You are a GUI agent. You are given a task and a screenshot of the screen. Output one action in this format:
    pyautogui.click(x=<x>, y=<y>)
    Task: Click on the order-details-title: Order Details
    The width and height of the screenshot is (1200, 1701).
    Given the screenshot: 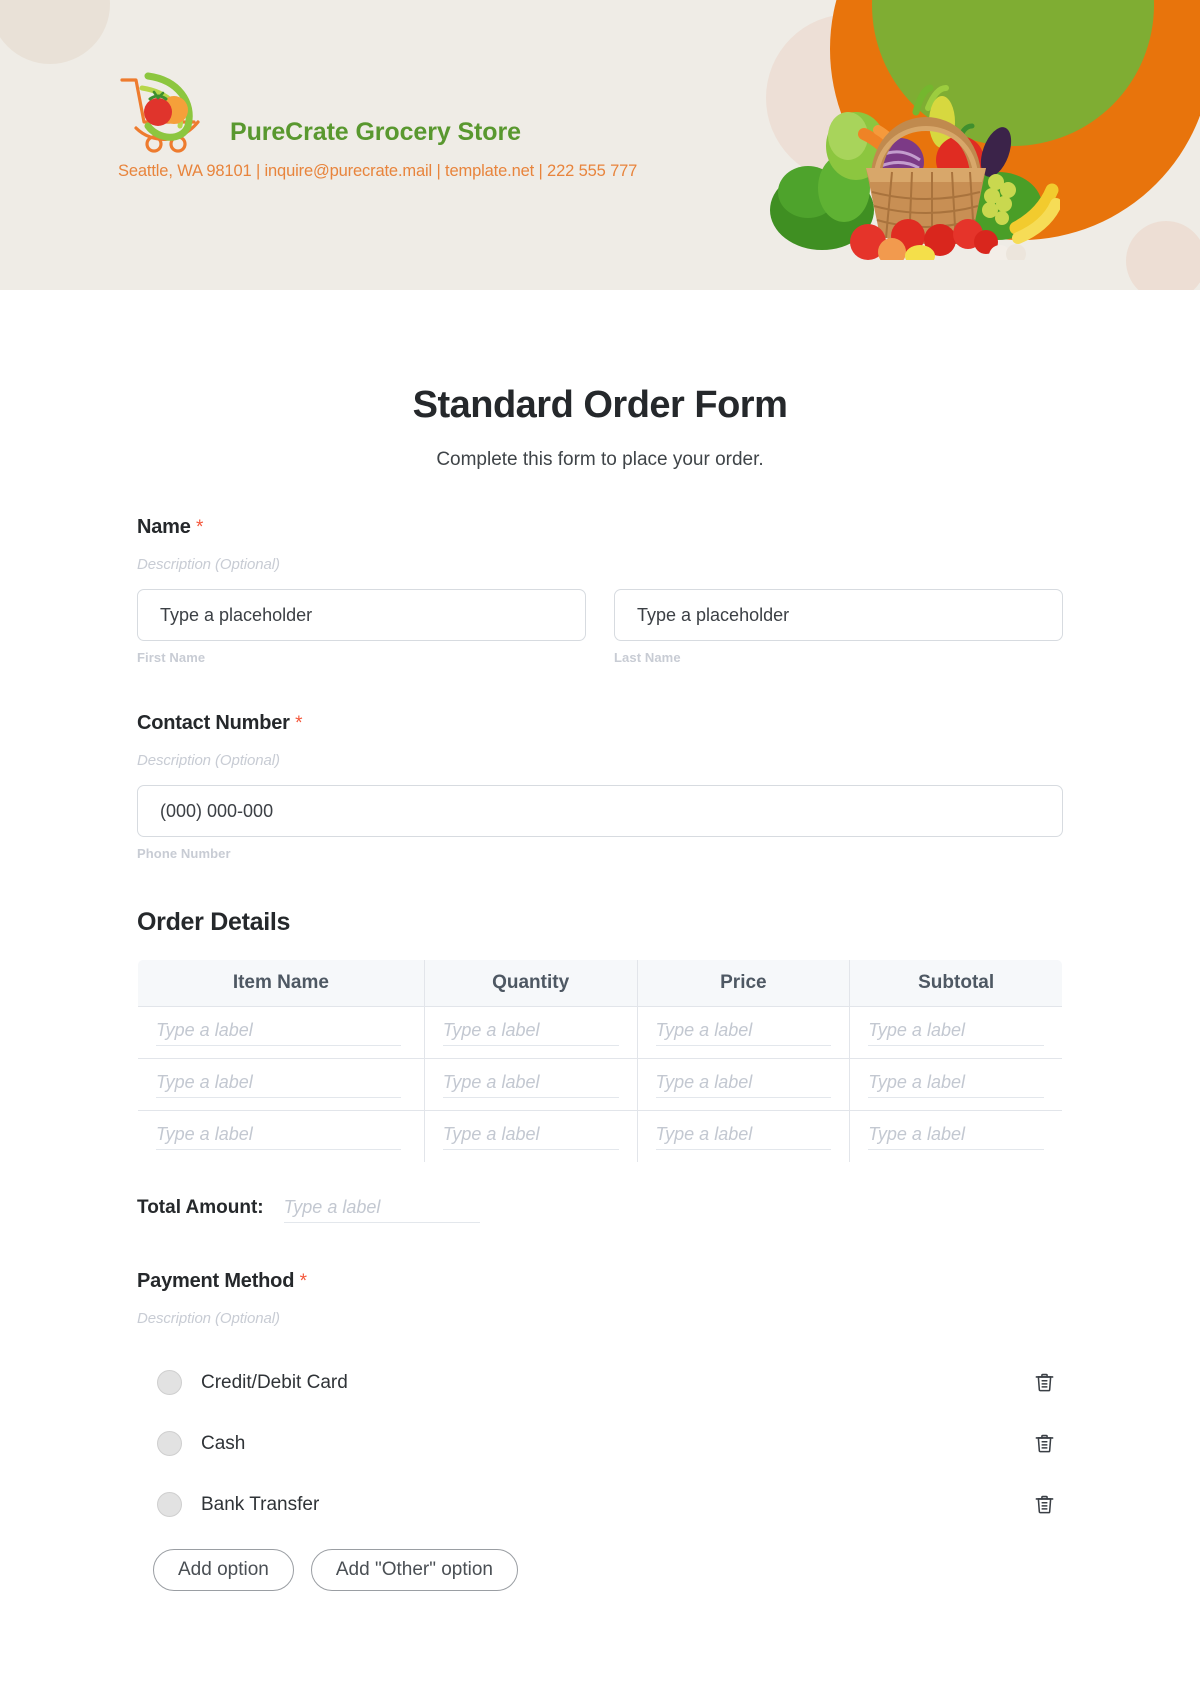 What is the action you would take?
    pyautogui.click(x=214, y=922)
    